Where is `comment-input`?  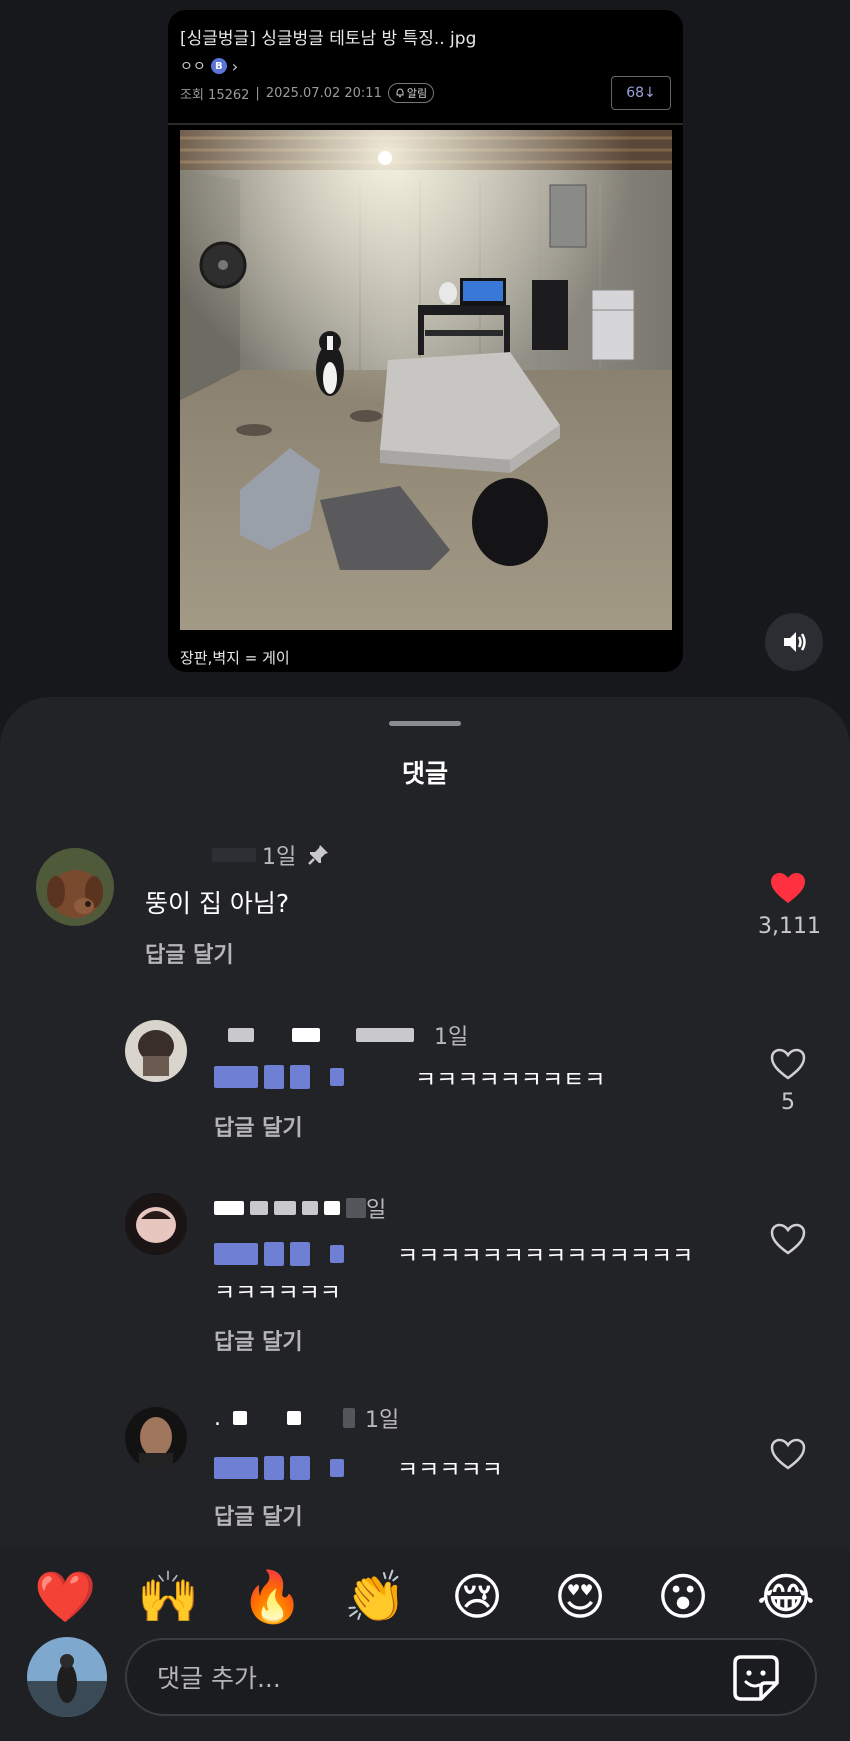 comment-input is located at coordinates (435, 1678).